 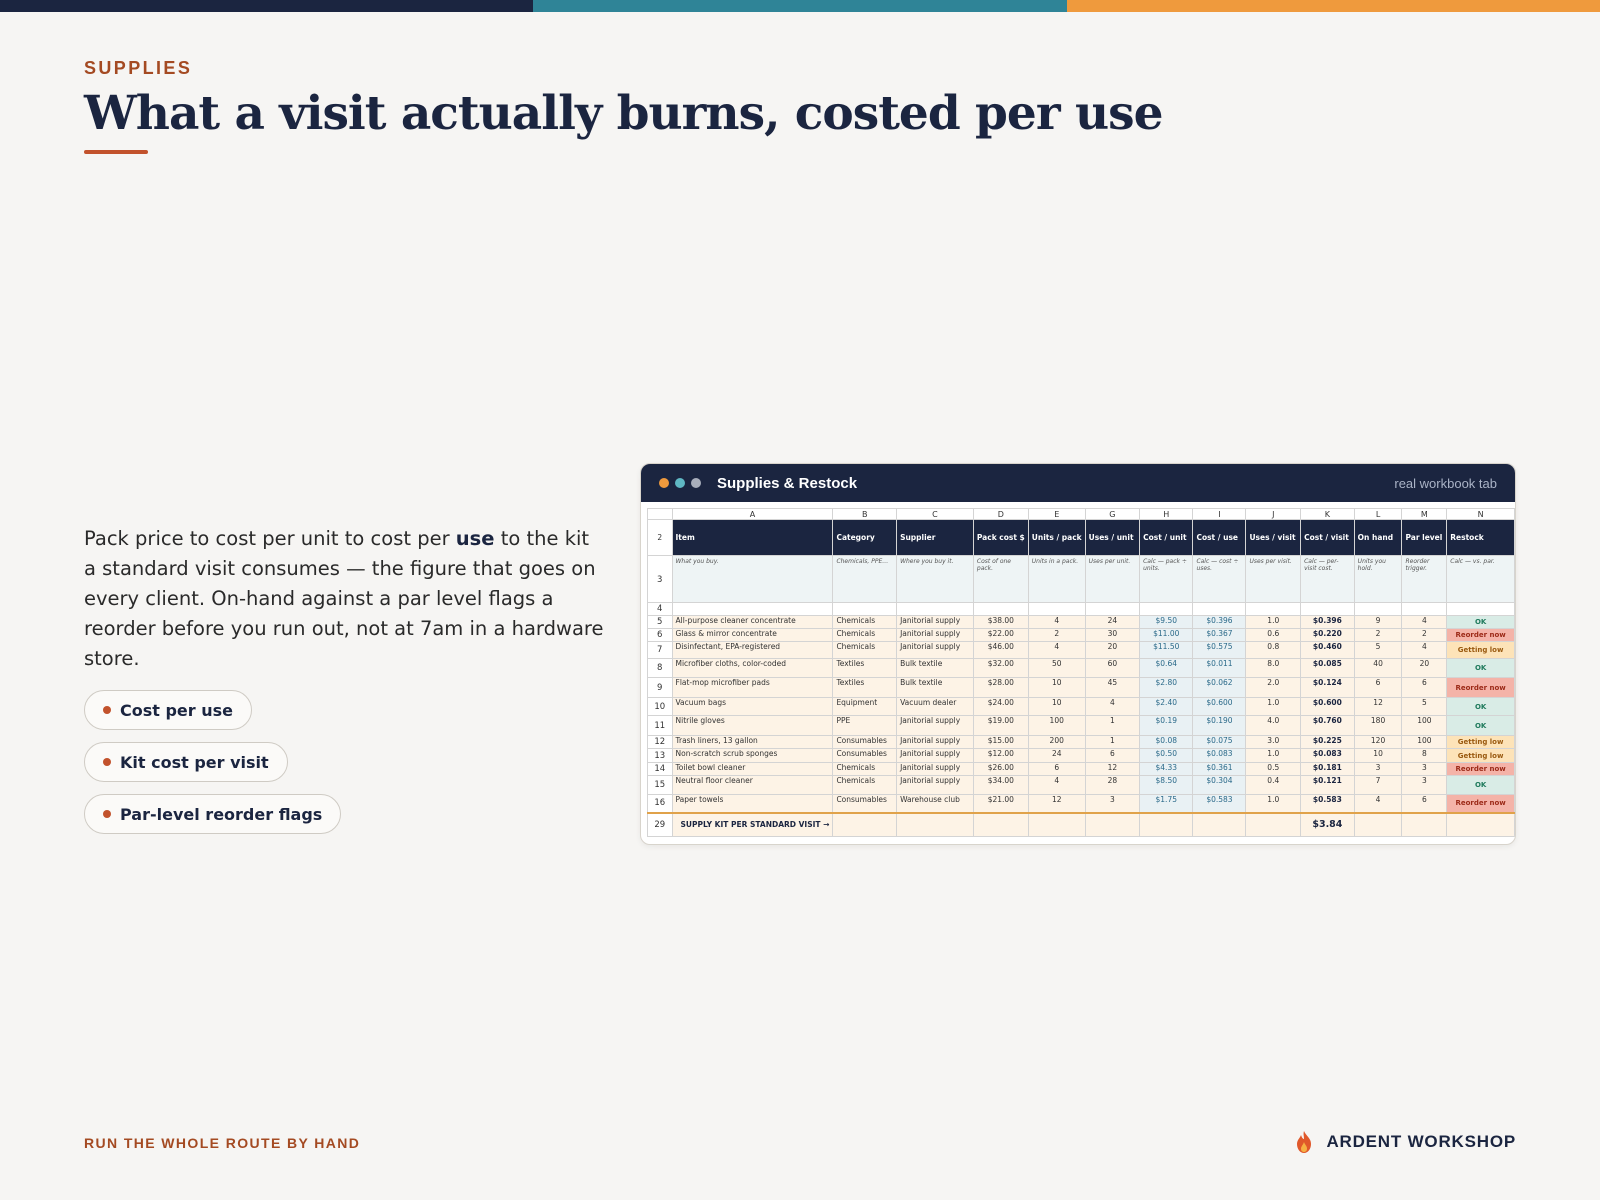 I want to click on table-cell: 180, so click(x=1378, y=725).